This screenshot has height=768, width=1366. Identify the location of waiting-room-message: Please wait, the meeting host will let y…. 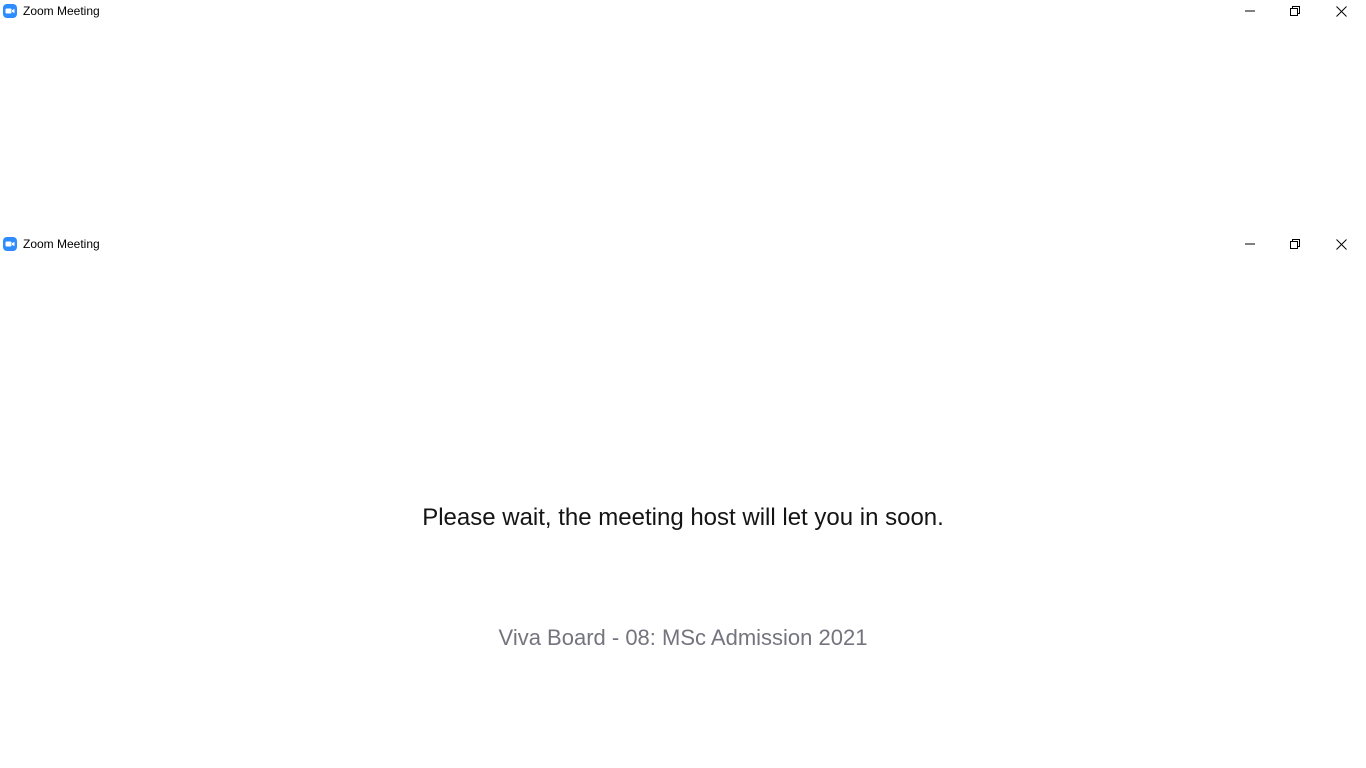
(683, 517).